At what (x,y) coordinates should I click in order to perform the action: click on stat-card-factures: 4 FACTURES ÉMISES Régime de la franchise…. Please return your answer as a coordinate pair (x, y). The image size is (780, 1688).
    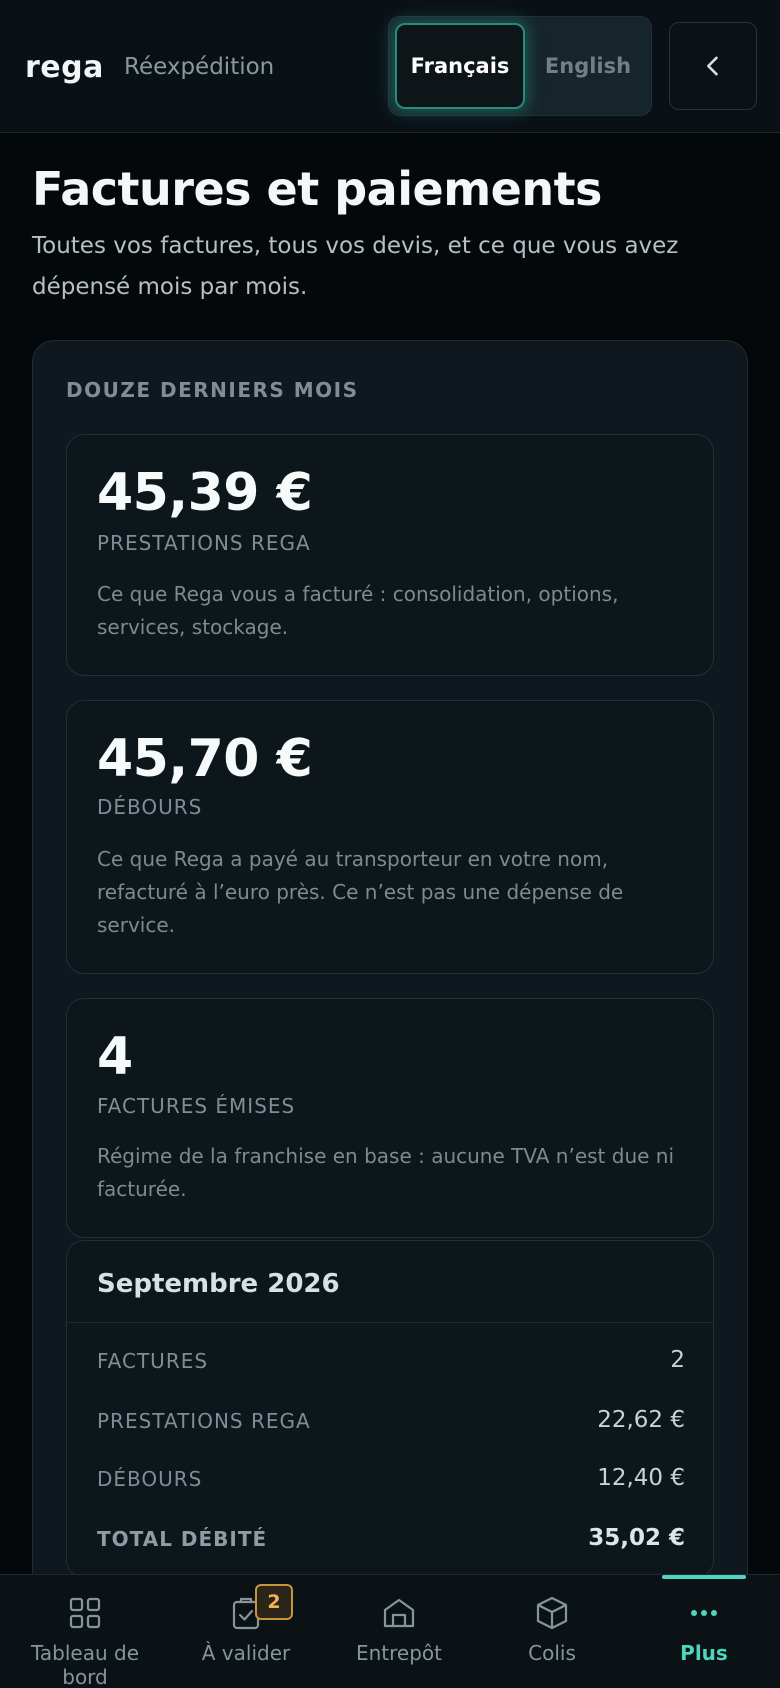
    Looking at the image, I should click on (390, 1118).